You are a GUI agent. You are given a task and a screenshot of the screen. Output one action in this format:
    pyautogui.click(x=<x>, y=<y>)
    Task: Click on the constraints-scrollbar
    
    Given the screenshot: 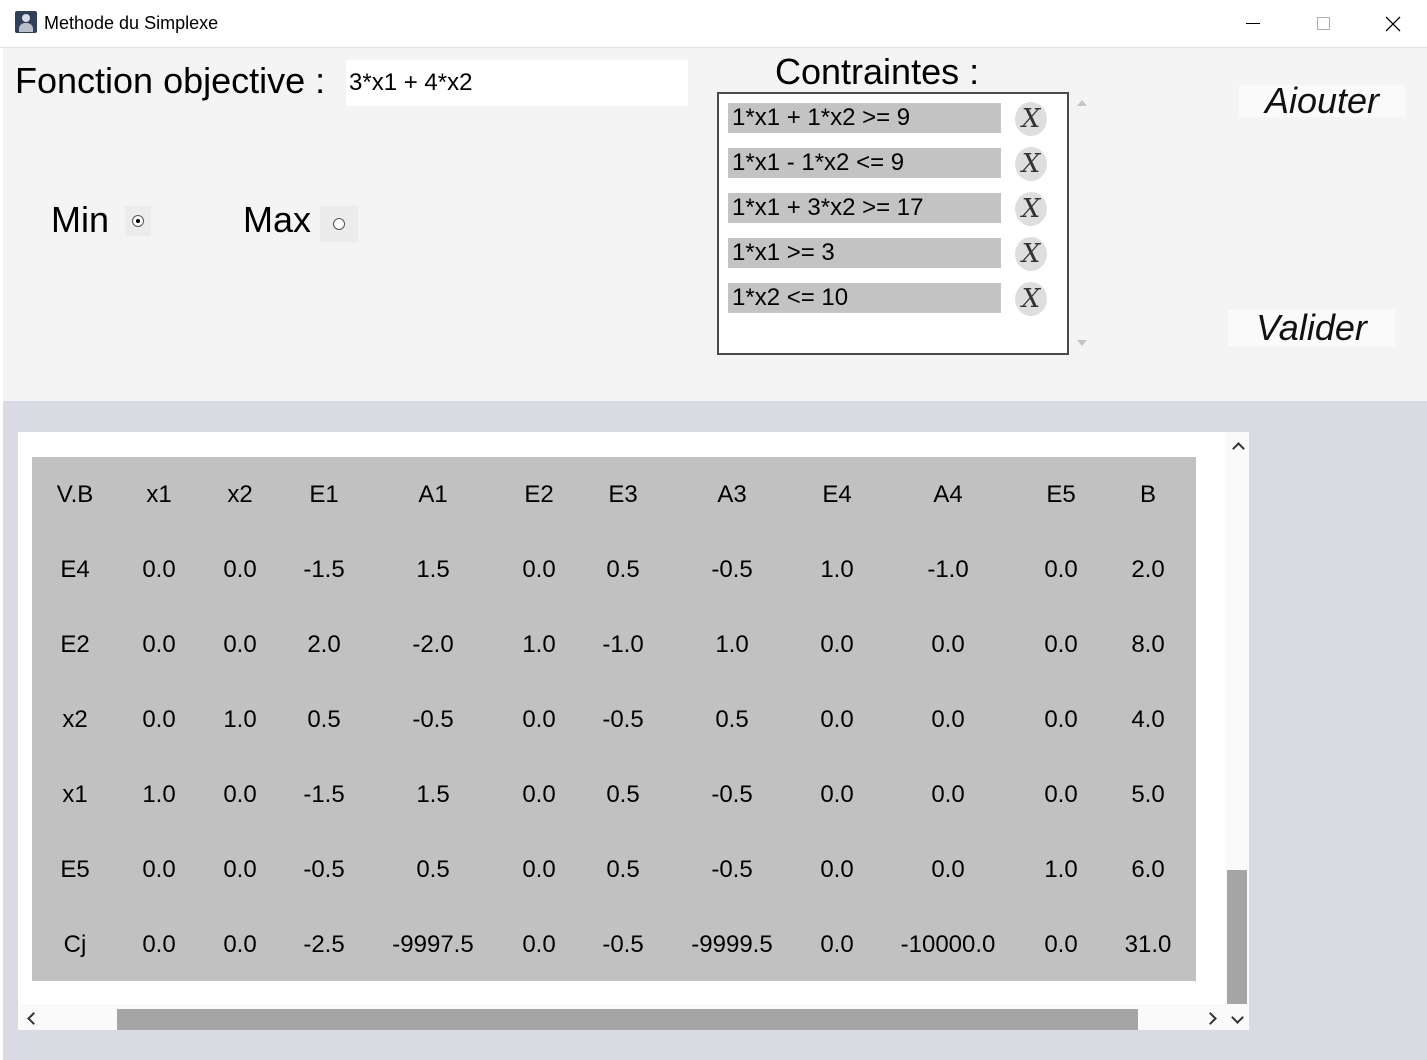 What is the action you would take?
    pyautogui.click(x=1083, y=223)
    